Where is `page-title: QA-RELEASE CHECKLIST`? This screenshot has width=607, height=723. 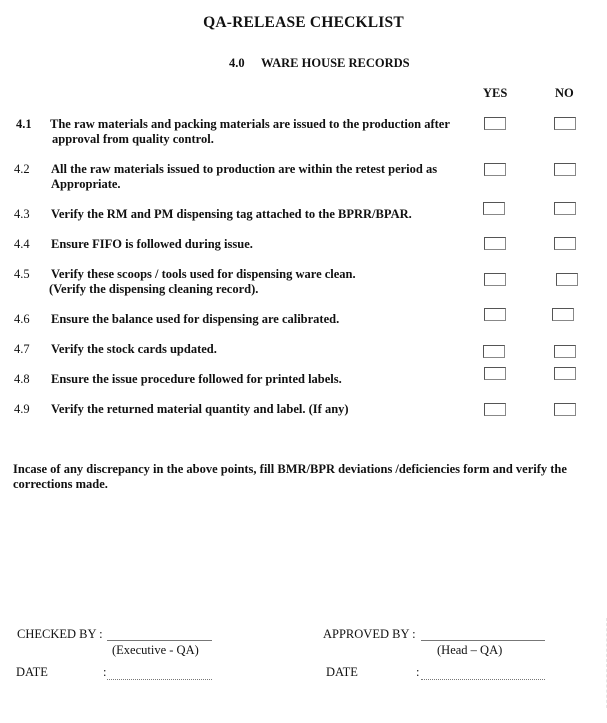 page-title: QA-RELEASE CHECKLIST is located at coordinates (303, 22).